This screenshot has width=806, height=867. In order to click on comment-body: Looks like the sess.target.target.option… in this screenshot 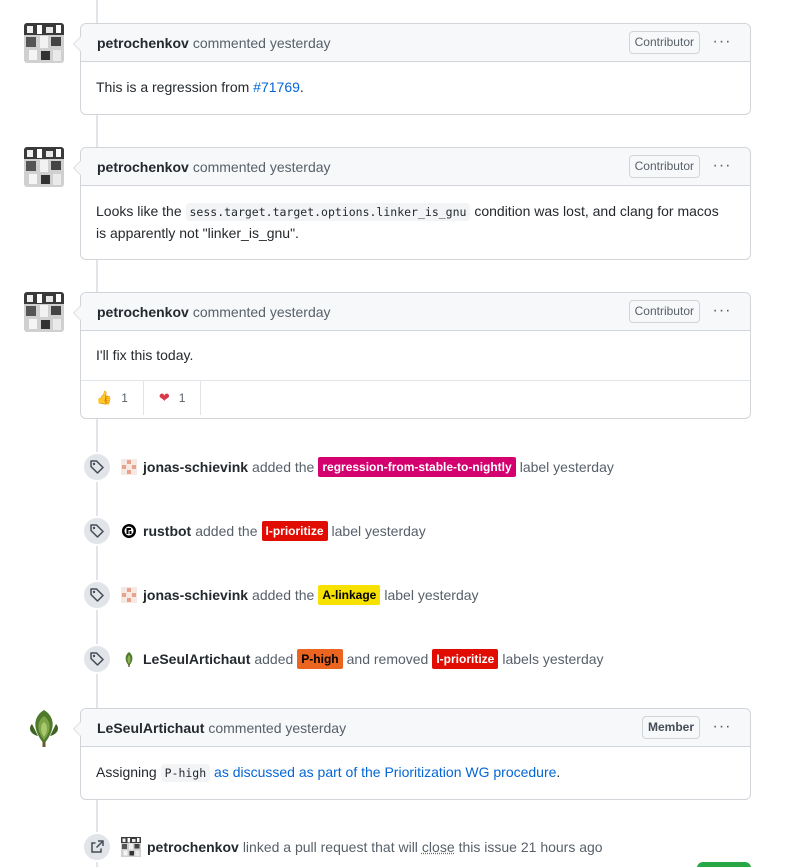, I will do `click(415, 222)`.